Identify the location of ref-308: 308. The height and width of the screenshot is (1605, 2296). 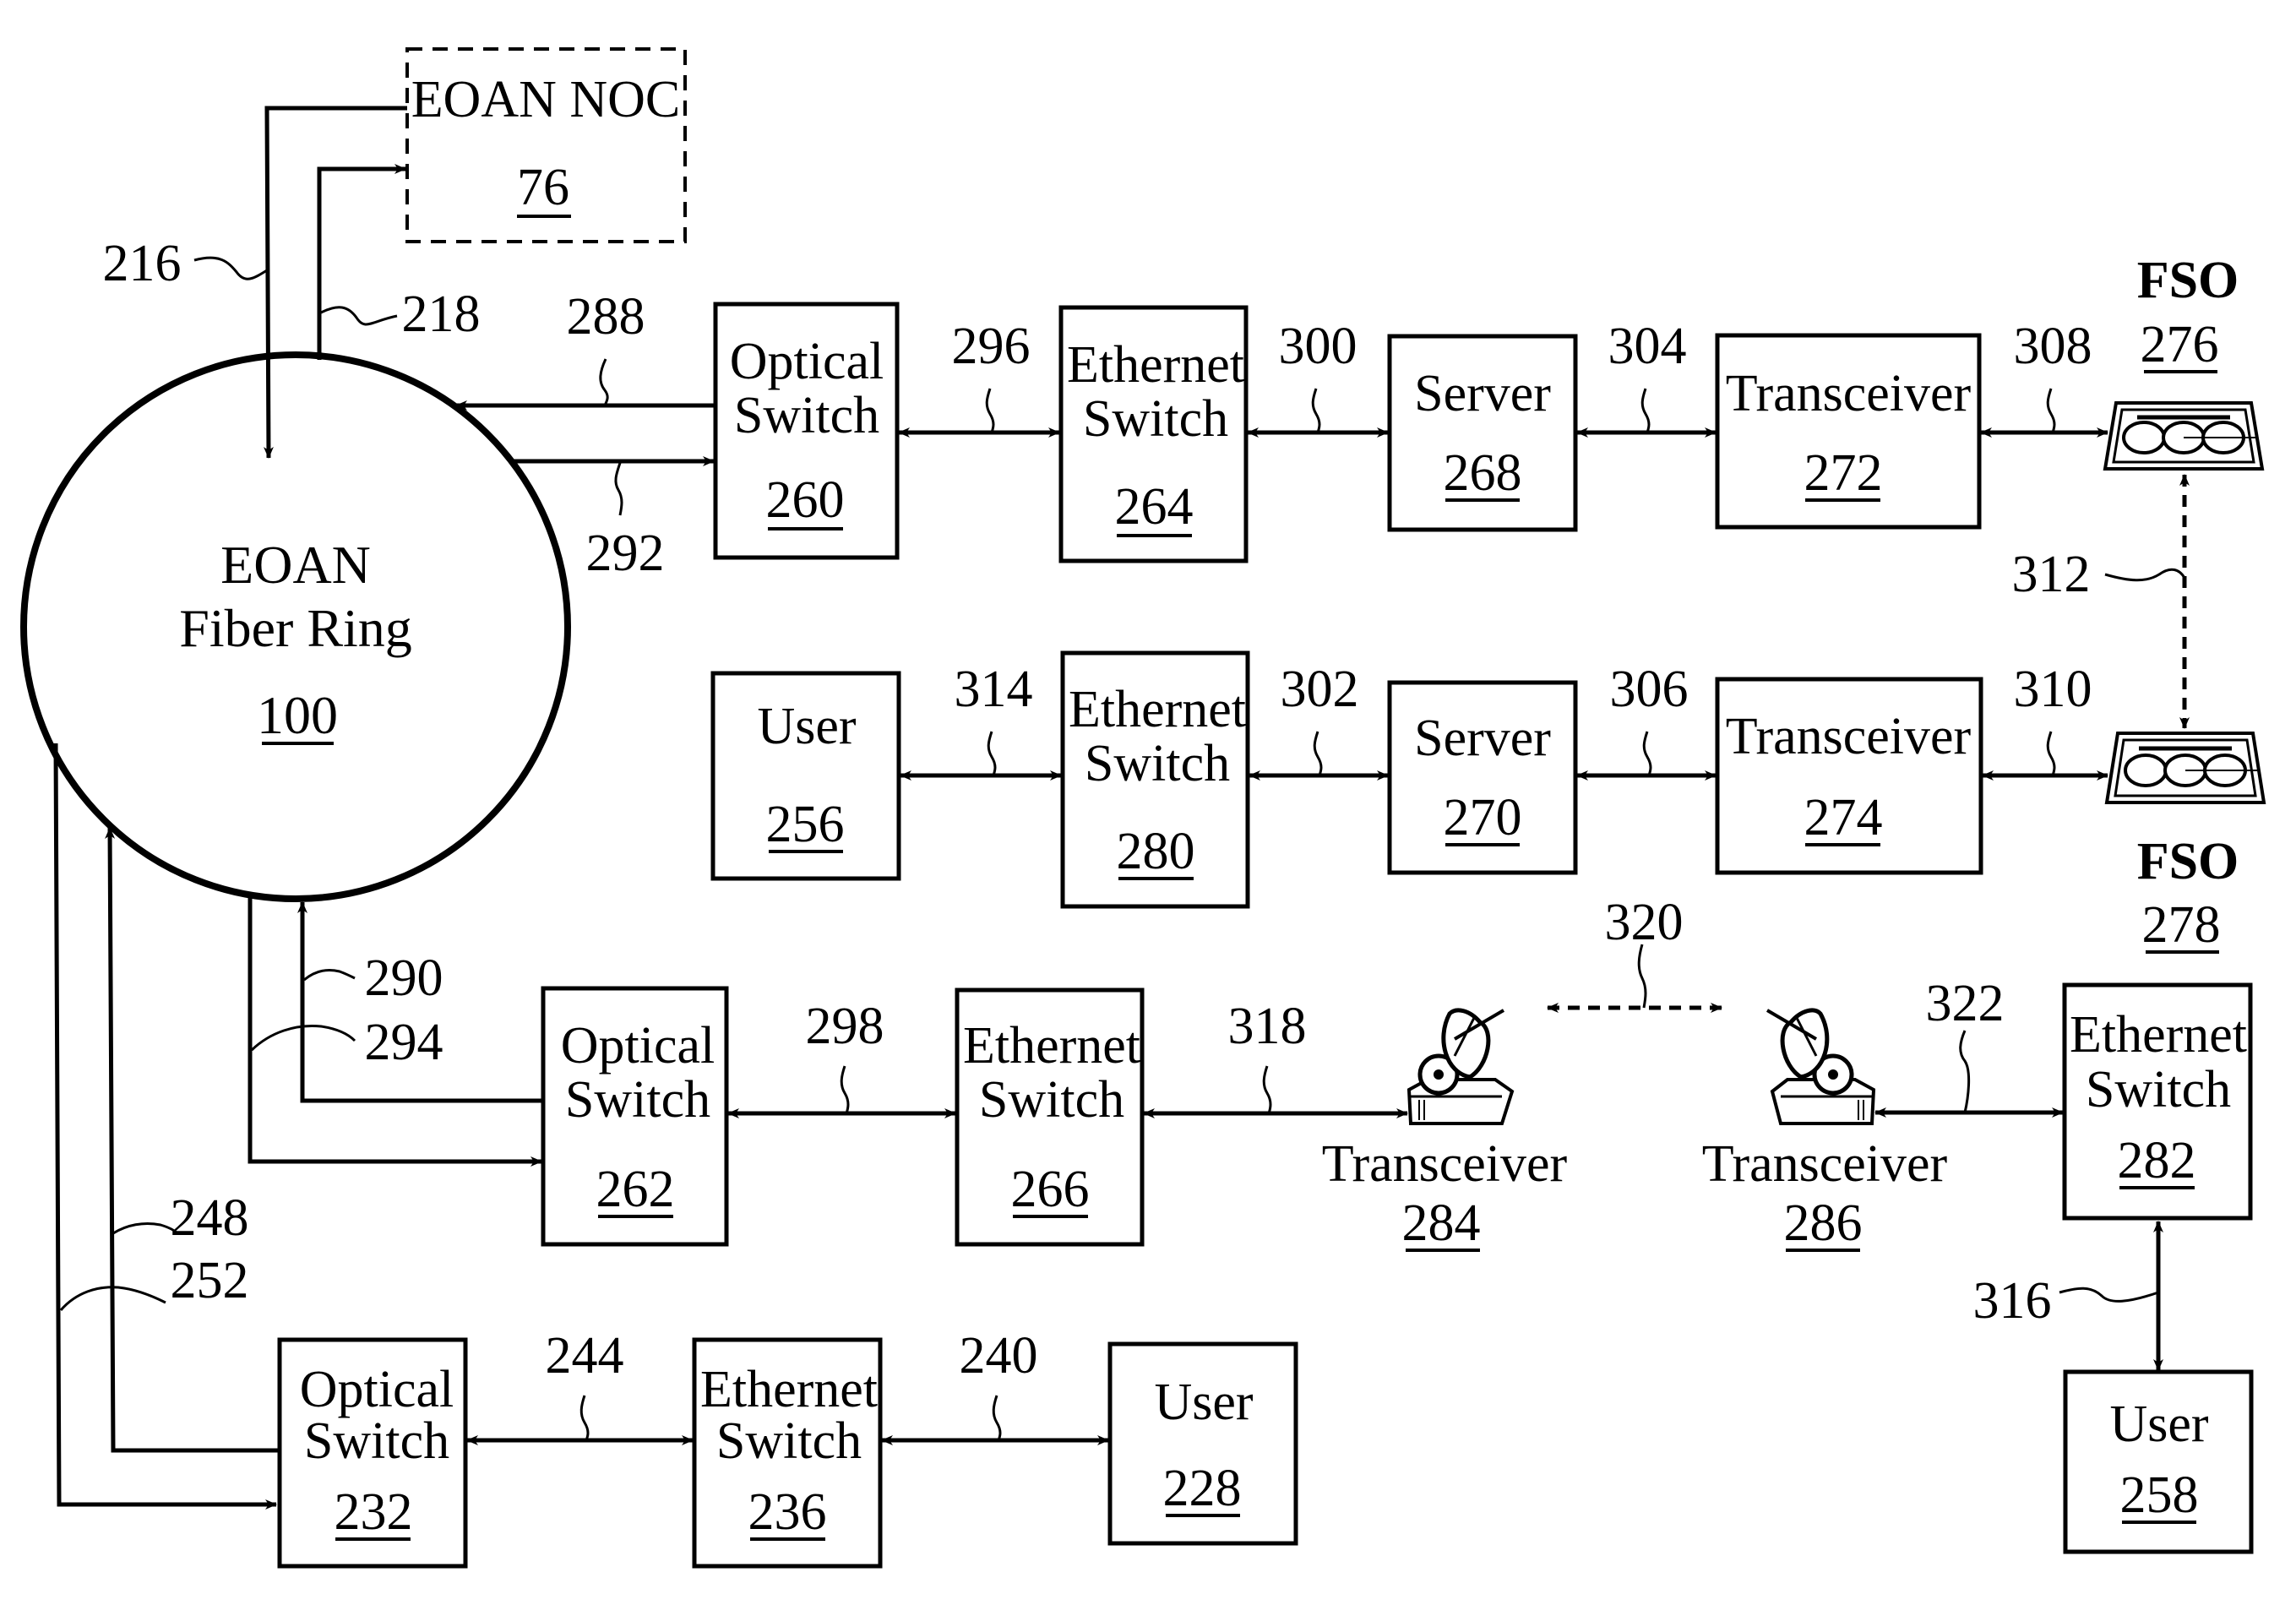
(2053, 346).